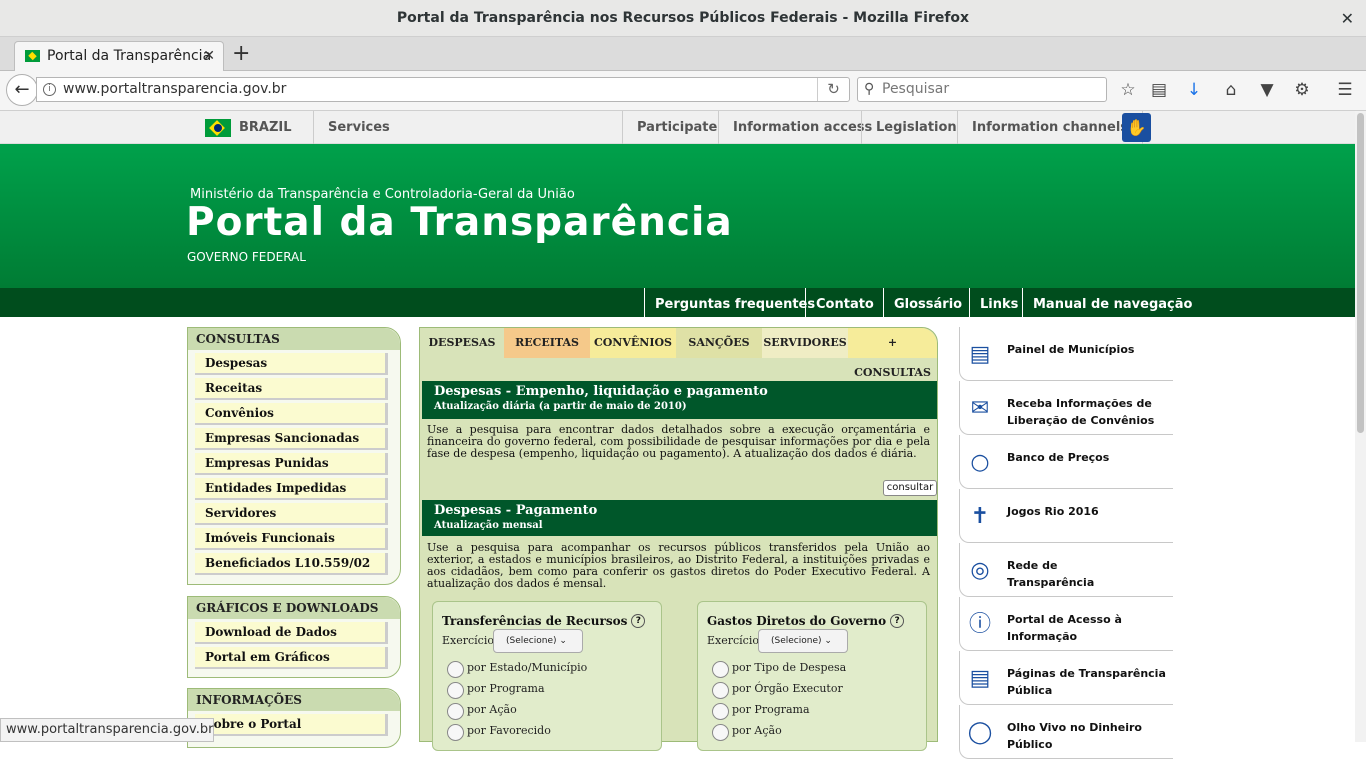 Image resolution: width=1366 pixels, height=759 pixels. Describe the element at coordinates (1194, 90) in the screenshot. I see `download-icon: ↓` at that location.